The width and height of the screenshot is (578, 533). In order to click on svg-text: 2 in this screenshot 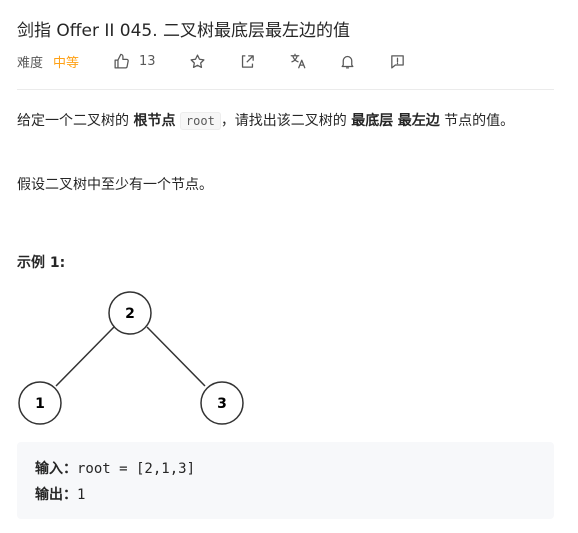, I will do `click(130, 314)`.